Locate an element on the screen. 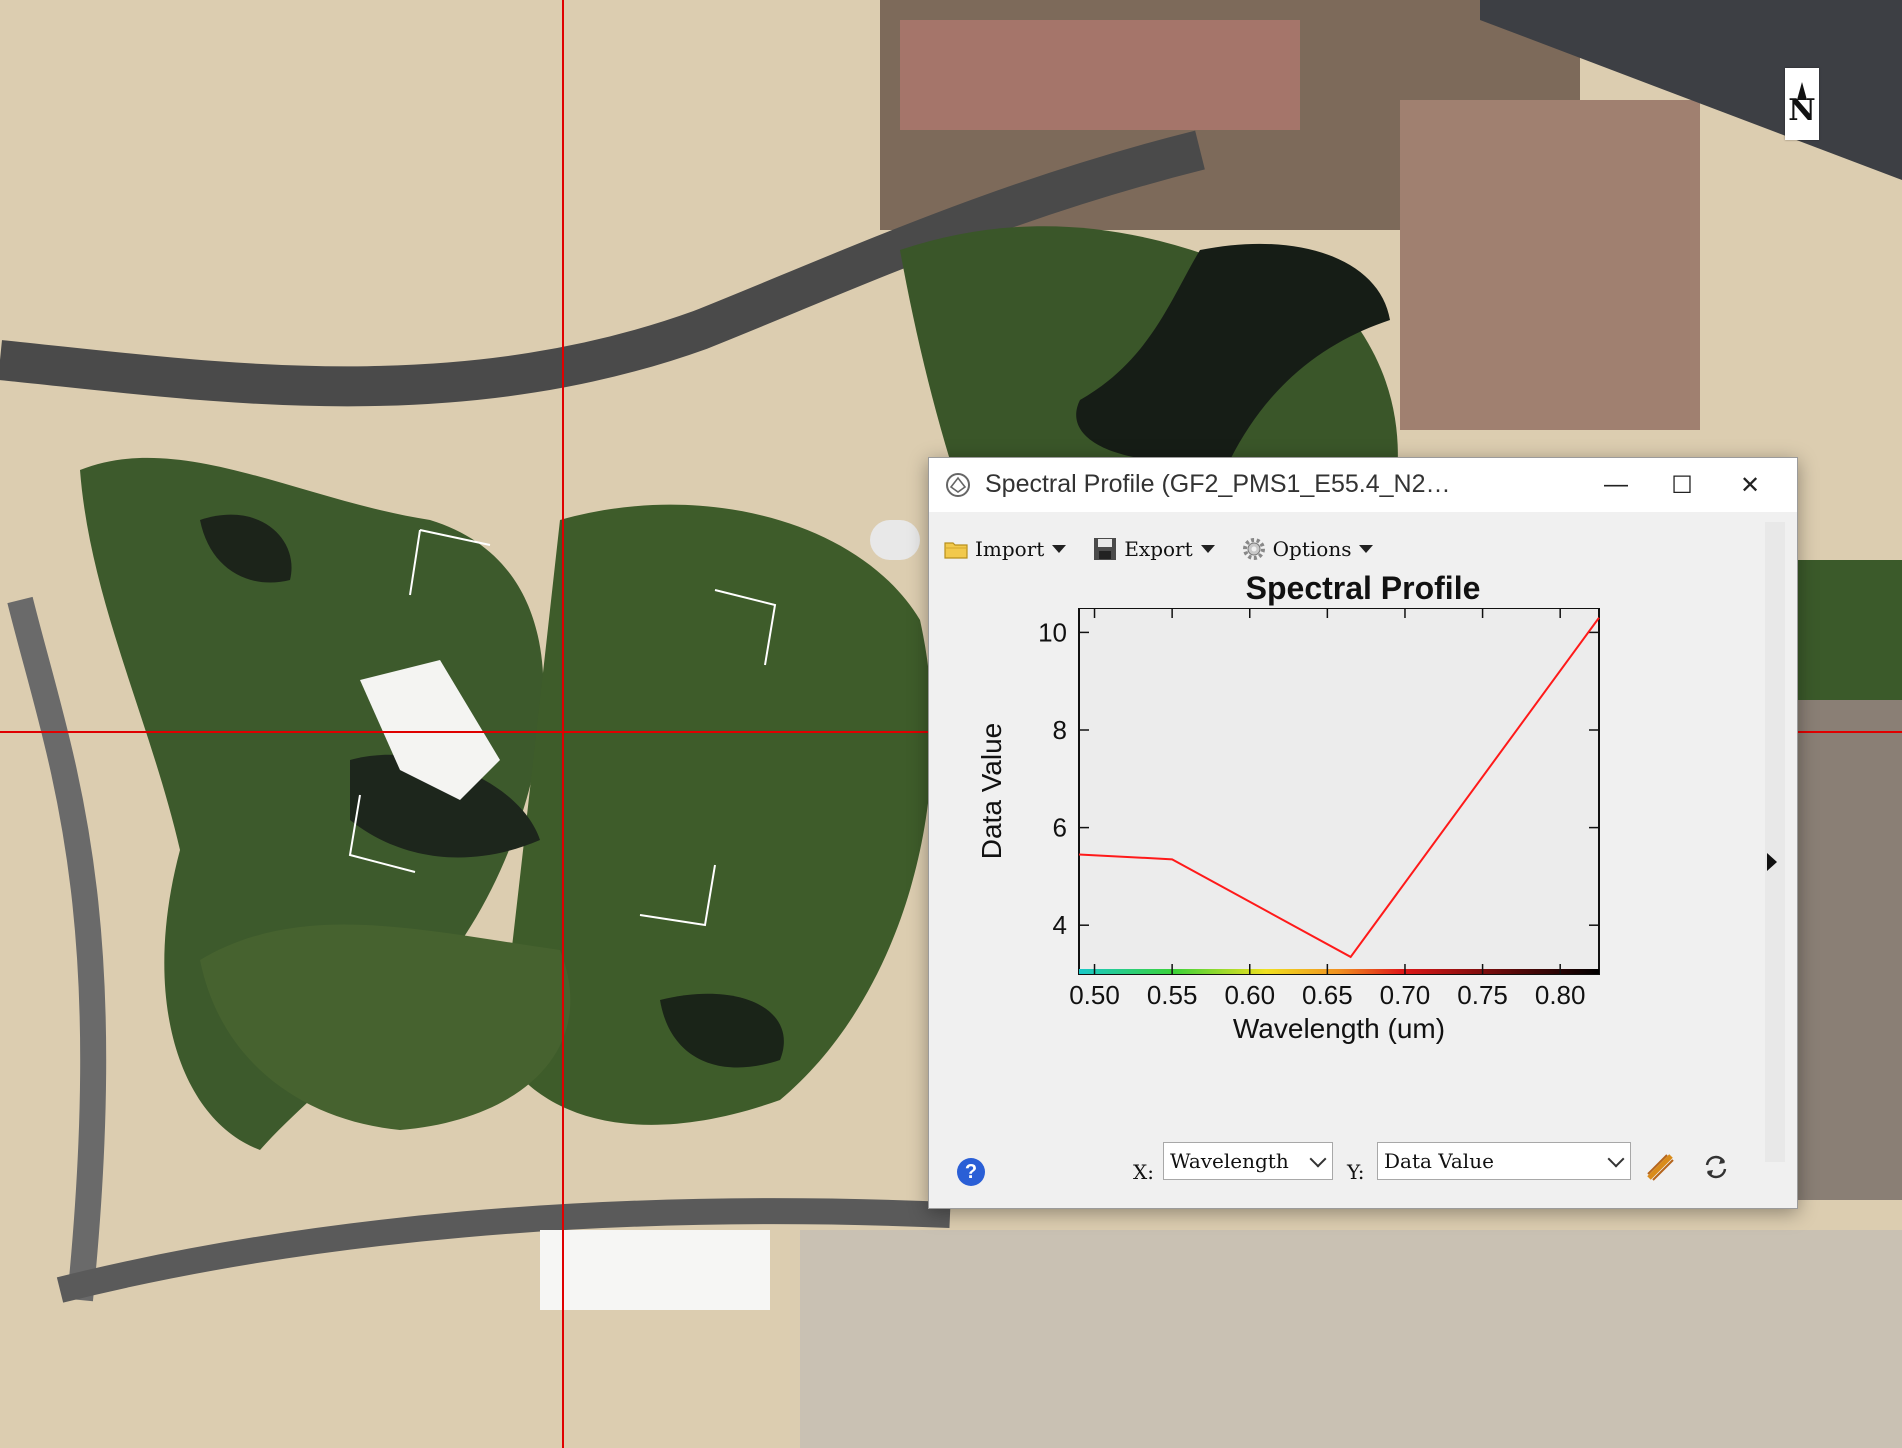 The image size is (1902, 1448). options-label: Options is located at coordinates (1312, 549).